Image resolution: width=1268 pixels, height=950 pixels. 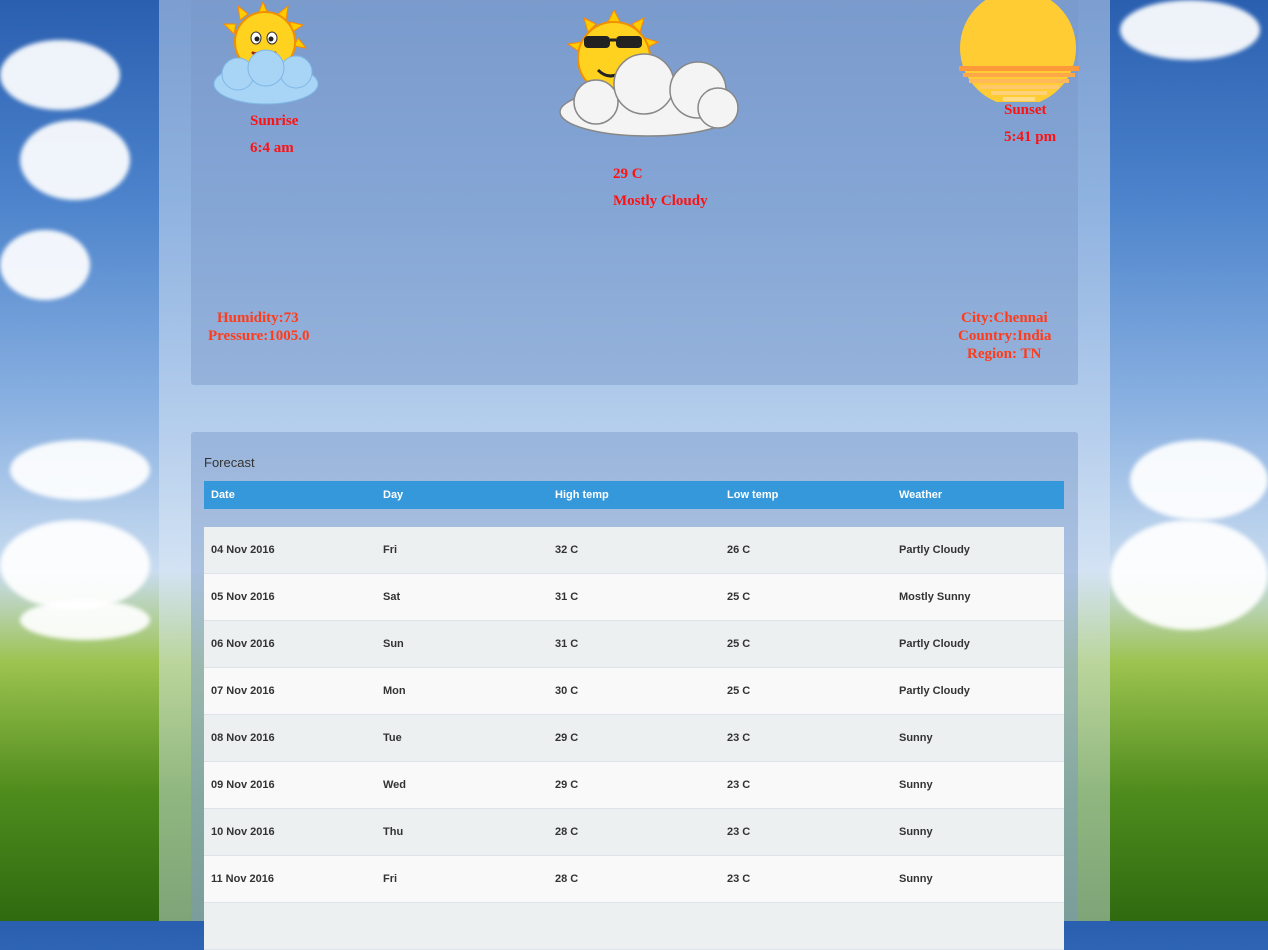 I want to click on forecast-title: Forecast, so click(x=229, y=462).